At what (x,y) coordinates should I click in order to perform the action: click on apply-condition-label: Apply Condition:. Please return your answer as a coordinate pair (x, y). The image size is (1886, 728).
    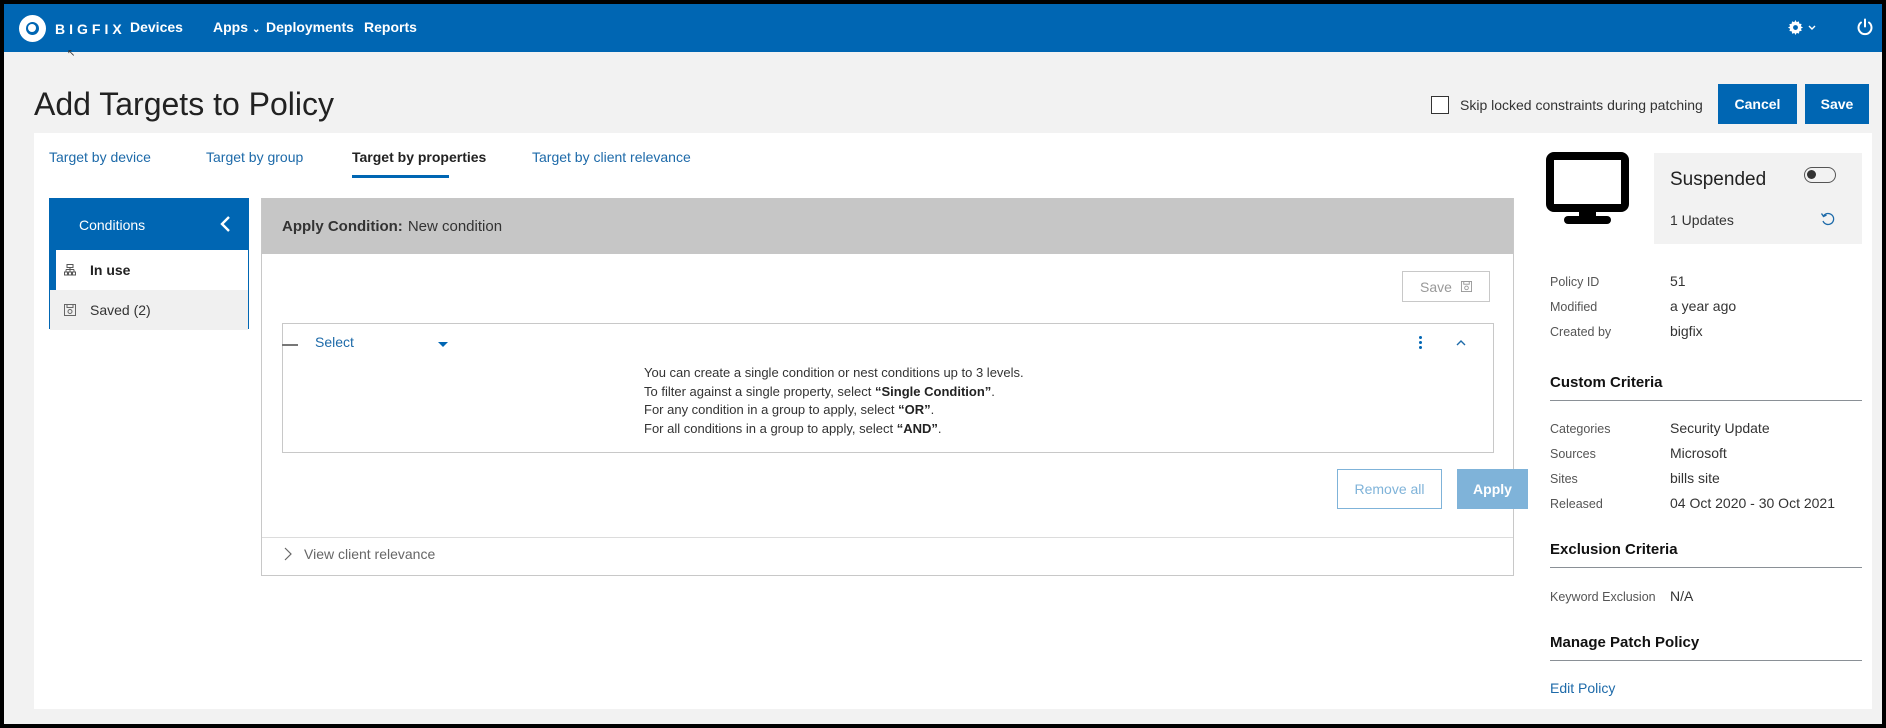
    Looking at the image, I should click on (342, 226).